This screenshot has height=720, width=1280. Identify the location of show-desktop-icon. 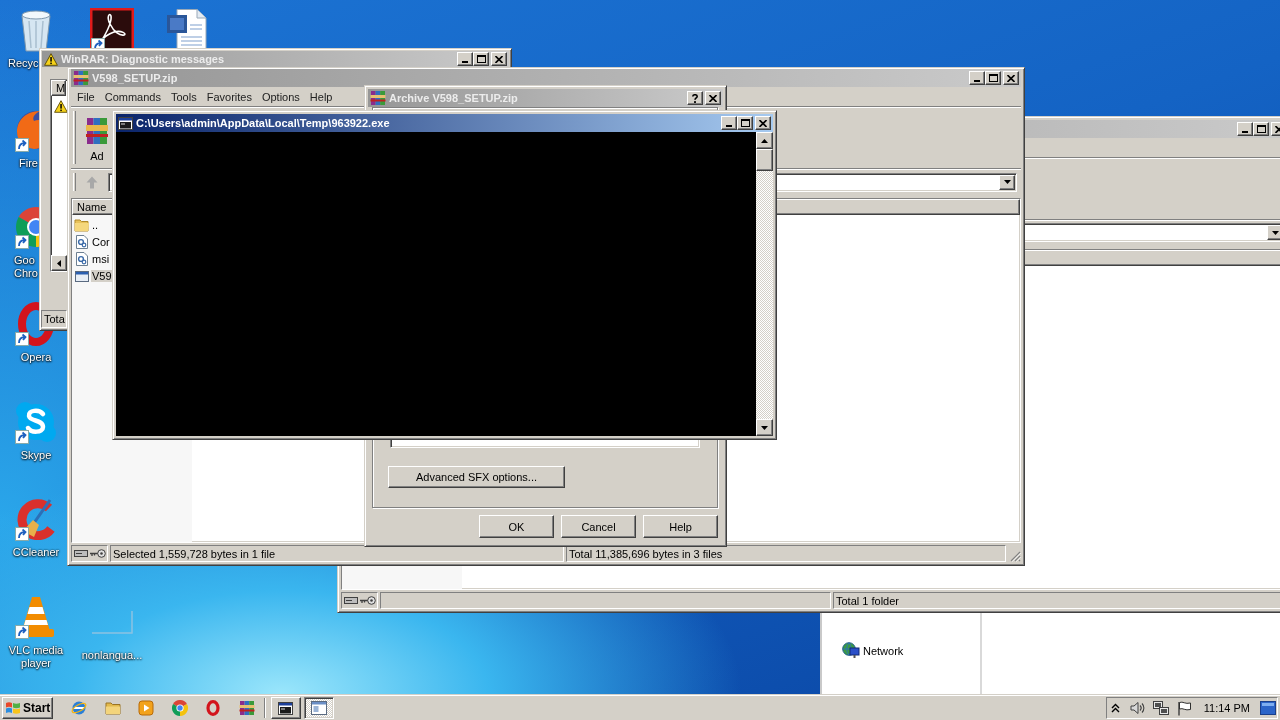
(1268, 708).